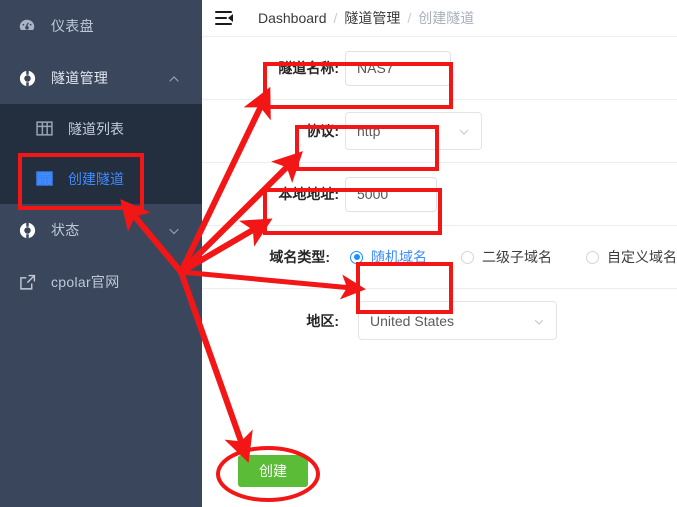 This screenshot has height=507, width=677. I want to click on breadcrumb-item-dashboard: Dashboard, so click(292, 18).